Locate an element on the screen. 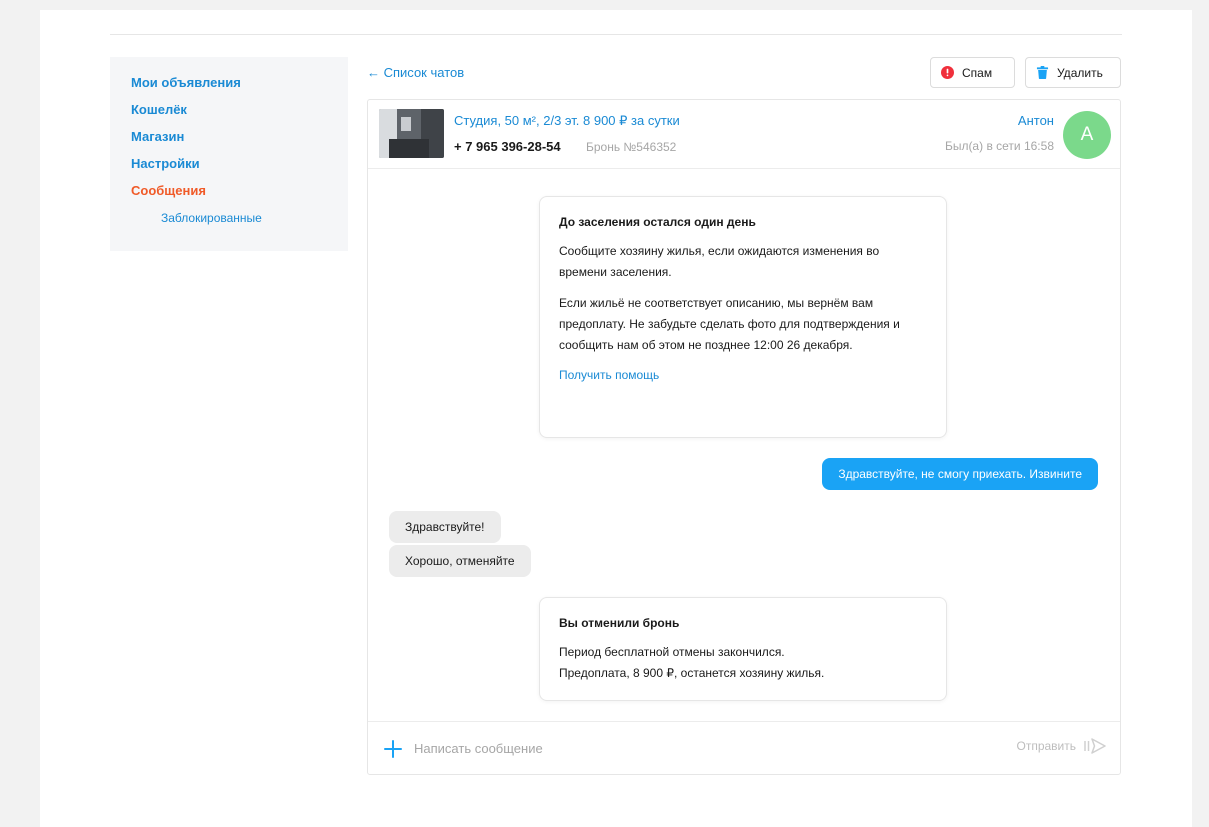 This screenshot has width=1209, height=827. sidebar-item-my-listings: Мои объявления is located at coordinates (239, 87).